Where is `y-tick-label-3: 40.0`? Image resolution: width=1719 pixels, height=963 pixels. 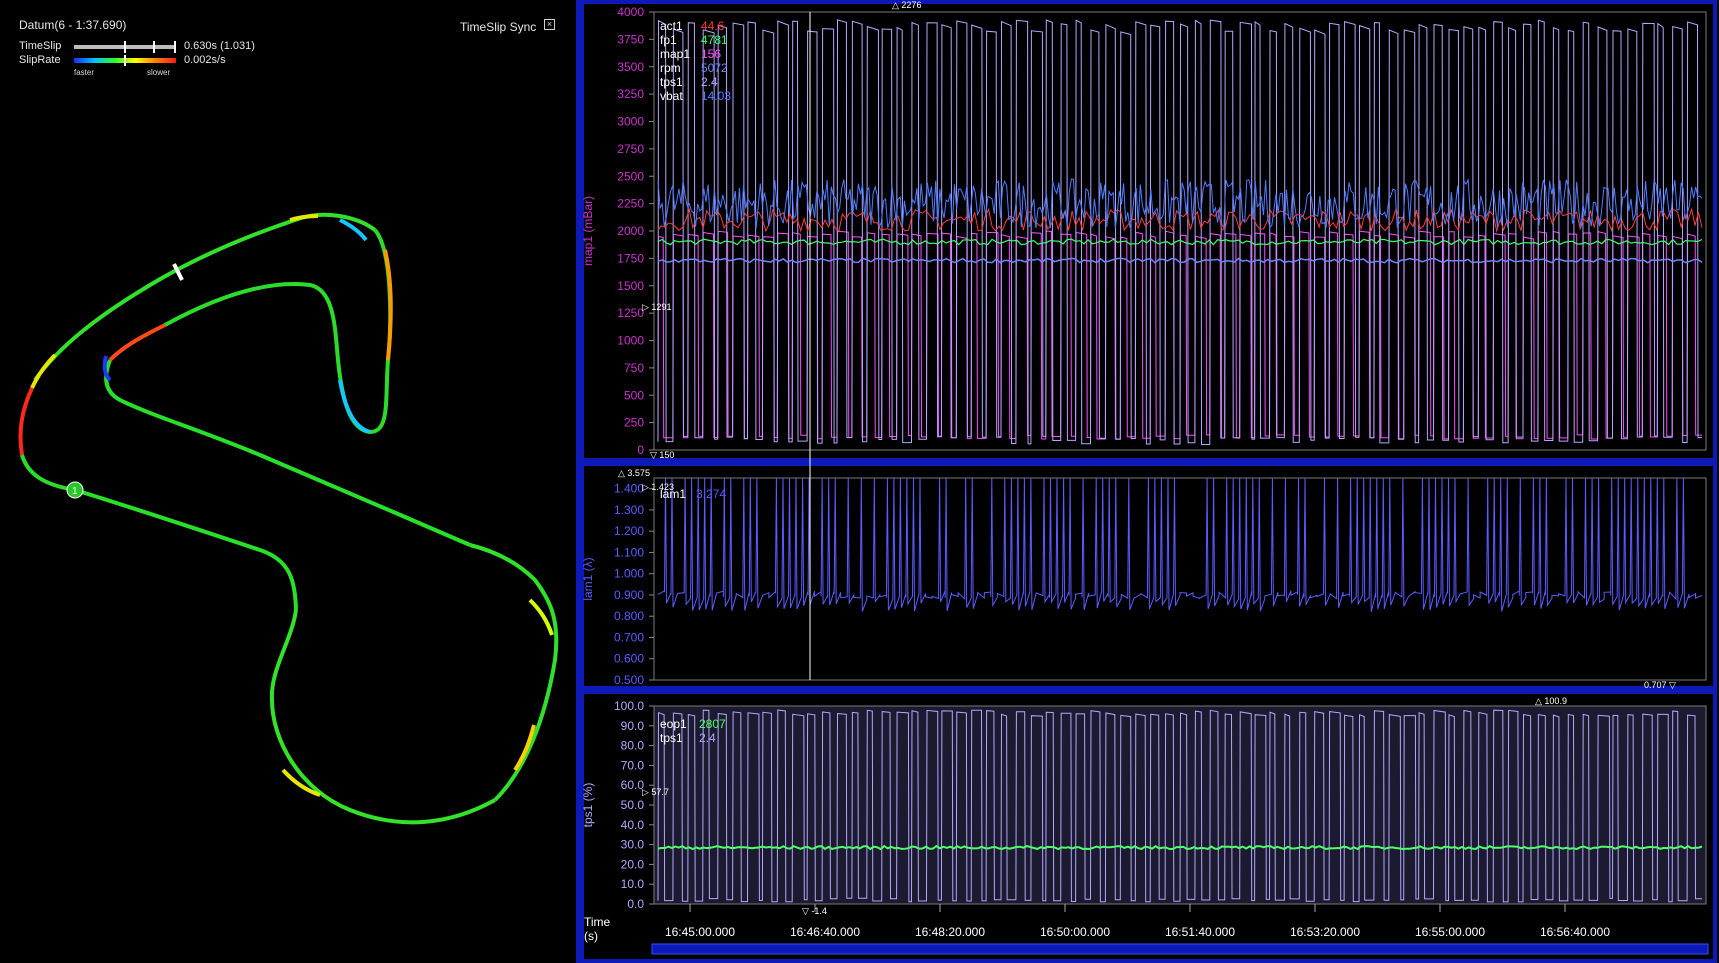 y-tick-label-3: 40.0 is located at coordinates (633, 825).